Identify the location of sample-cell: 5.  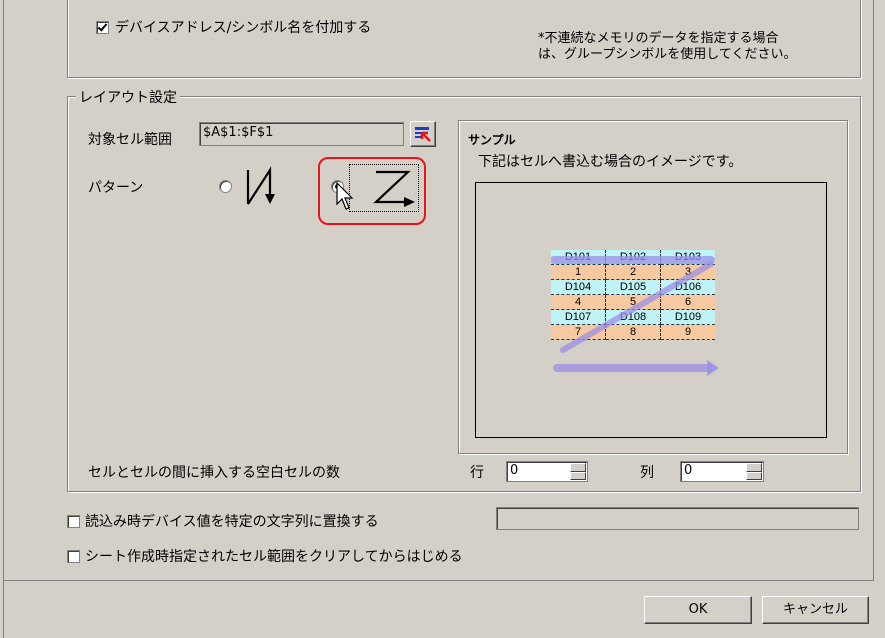
(633, 302).